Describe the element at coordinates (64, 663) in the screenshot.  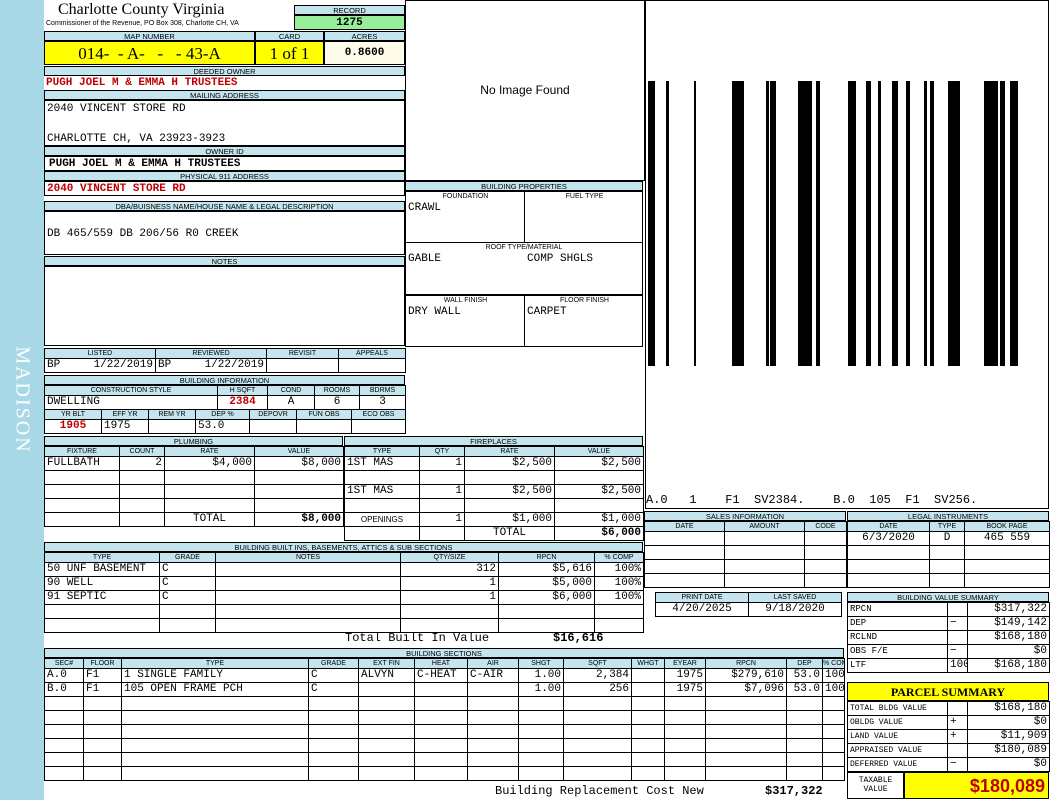
I see `sec-header: SEC#` at that location.